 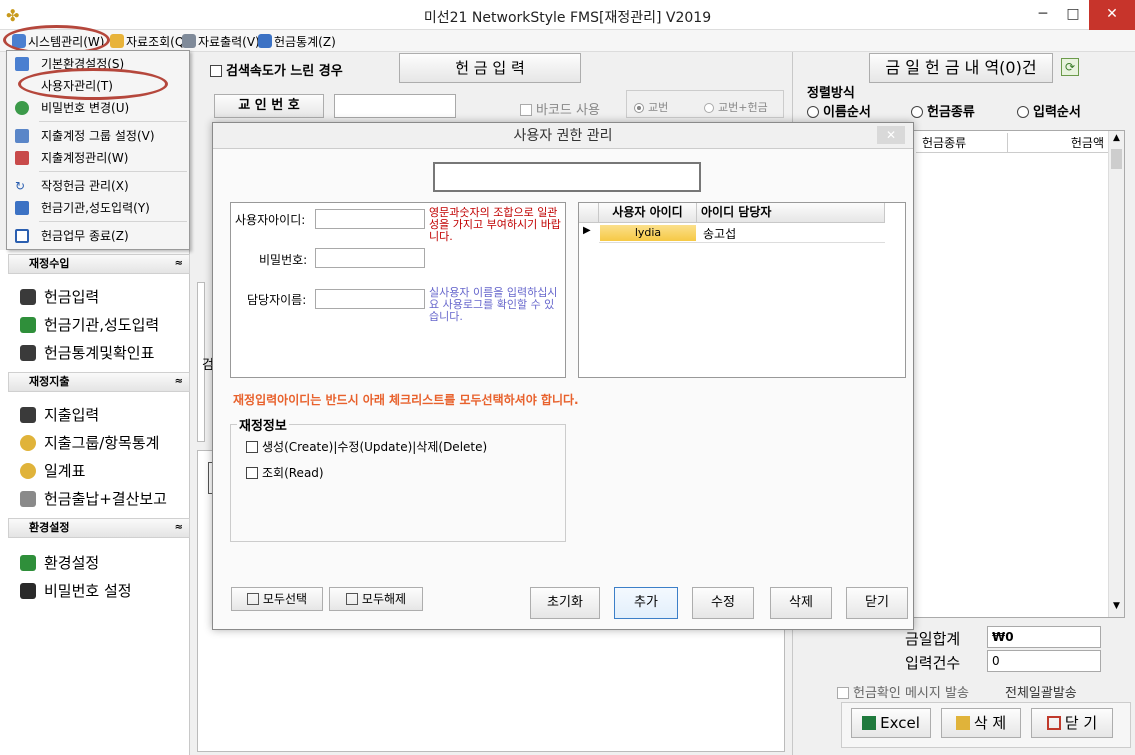 I want to click on printer-icon, so click(x=189, y=41).